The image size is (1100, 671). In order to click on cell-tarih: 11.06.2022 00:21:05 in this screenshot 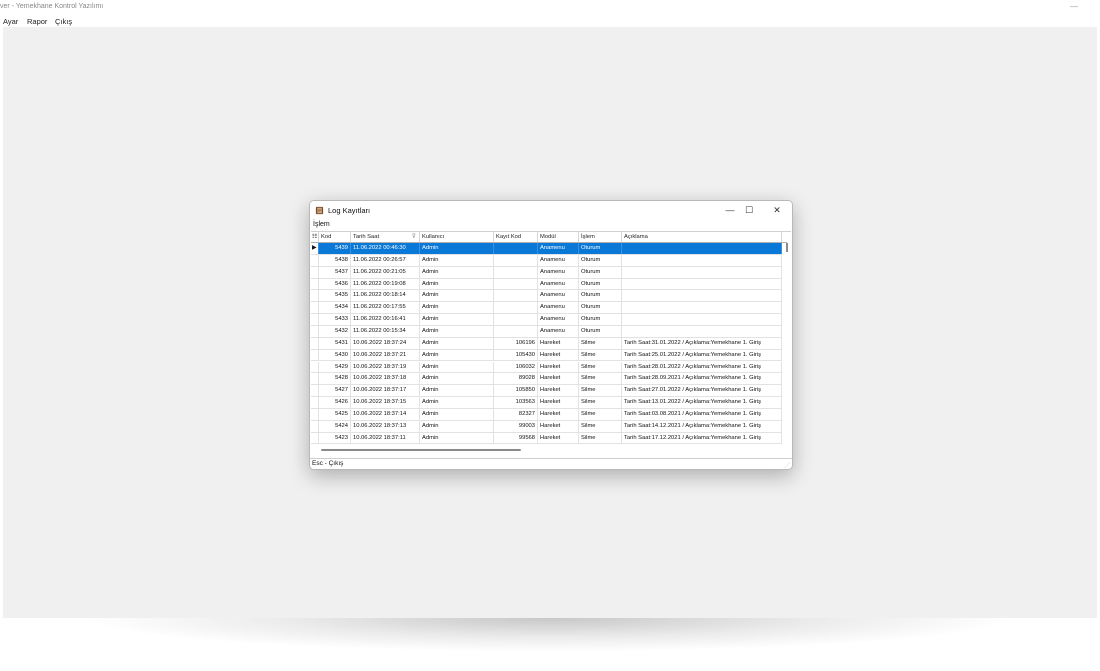, I will do `click(385, 272)`.